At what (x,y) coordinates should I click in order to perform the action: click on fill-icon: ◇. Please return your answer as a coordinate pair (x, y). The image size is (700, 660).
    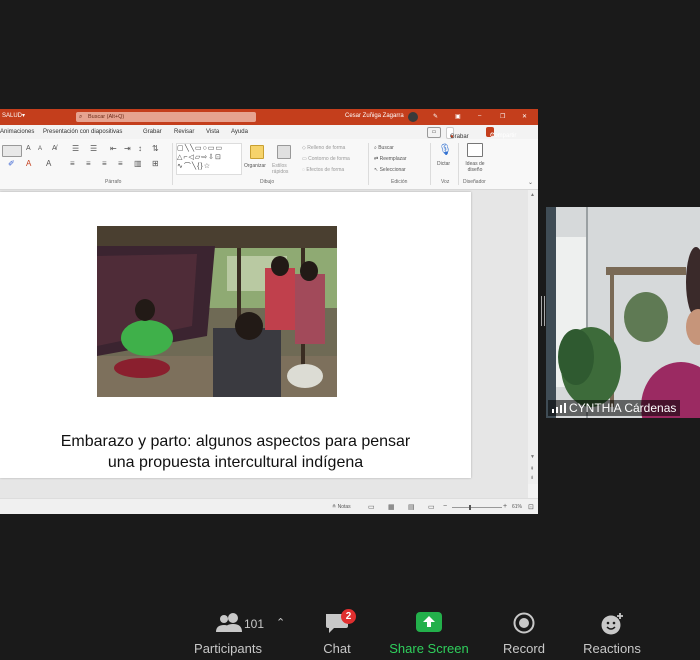
    Looking at the image, I should click on (304, 148).